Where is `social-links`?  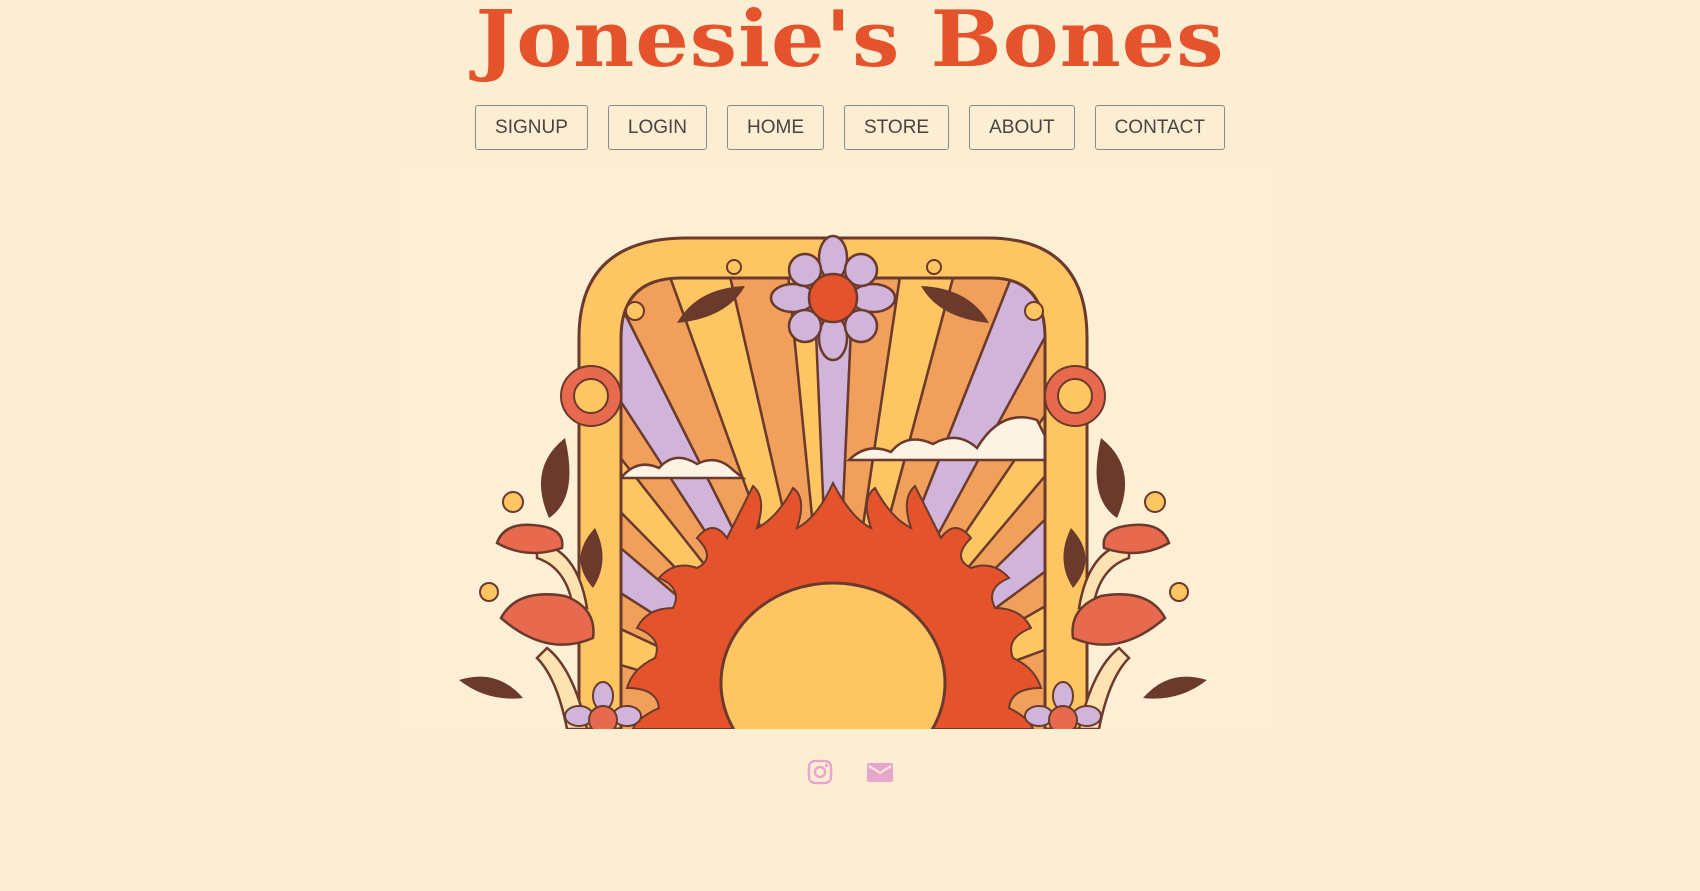
social-links is located at coordinates (850, 772).